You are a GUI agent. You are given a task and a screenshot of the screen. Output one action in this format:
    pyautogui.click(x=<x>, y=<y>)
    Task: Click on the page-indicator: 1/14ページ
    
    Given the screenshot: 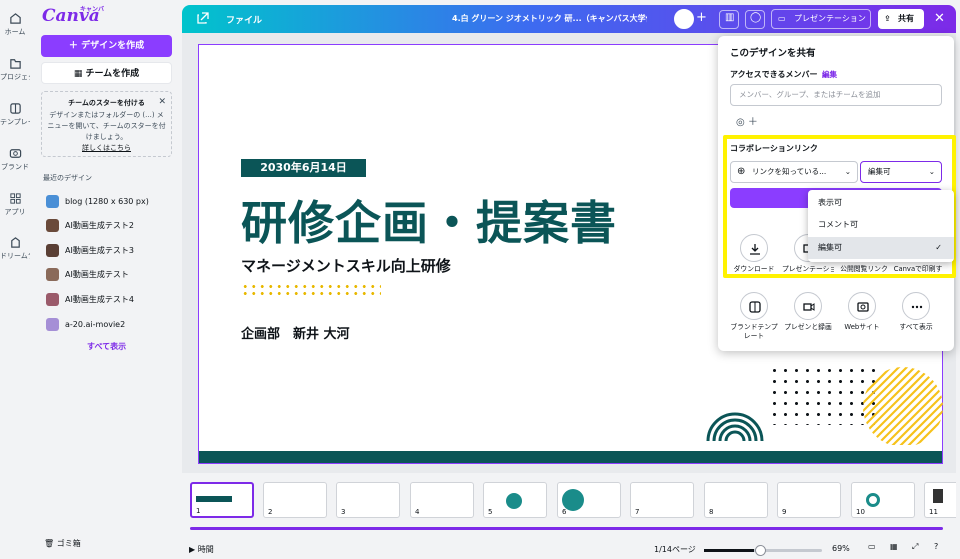 What is the action you would take?
    pyautogui.click(x=675, y=549)
    